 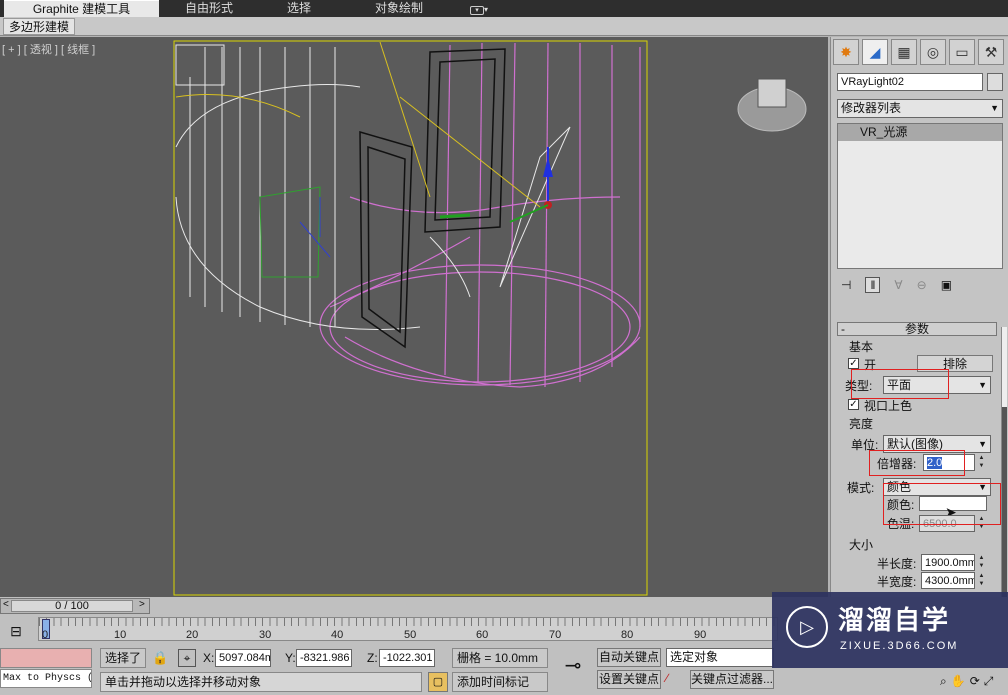 I want to click on multiplier-spinner-icon: ▲ ▼, so click(x=981, y=462).